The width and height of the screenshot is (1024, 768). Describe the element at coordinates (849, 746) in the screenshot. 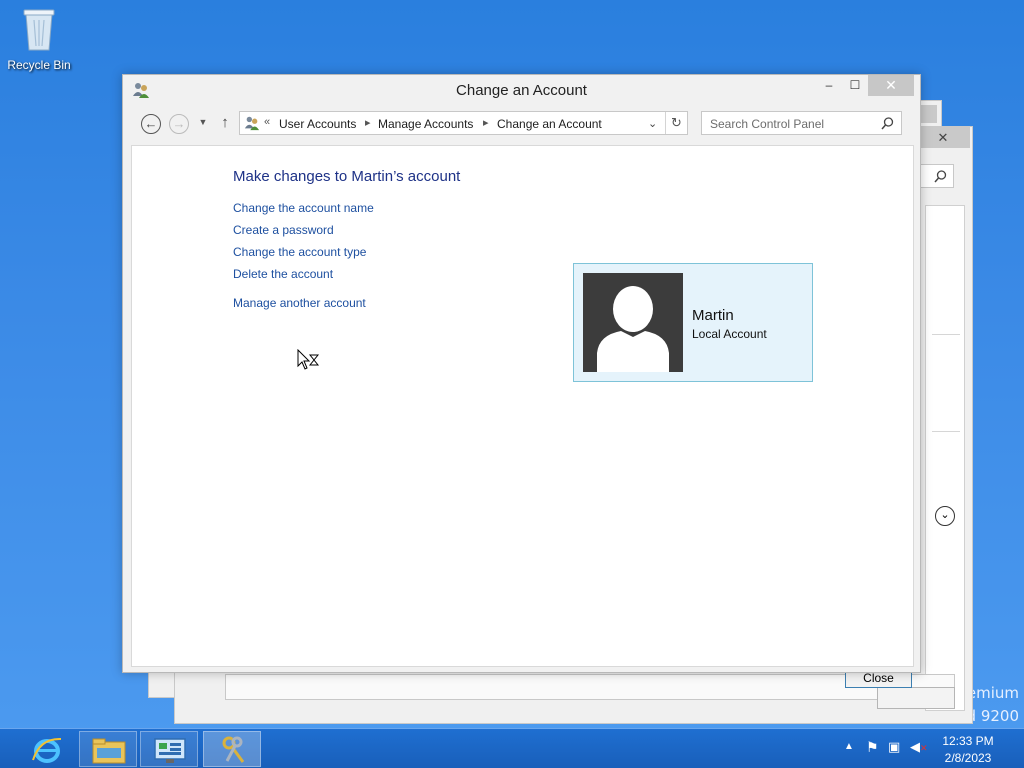

I see `show-hidden-icons-icon: ▲` at that location.